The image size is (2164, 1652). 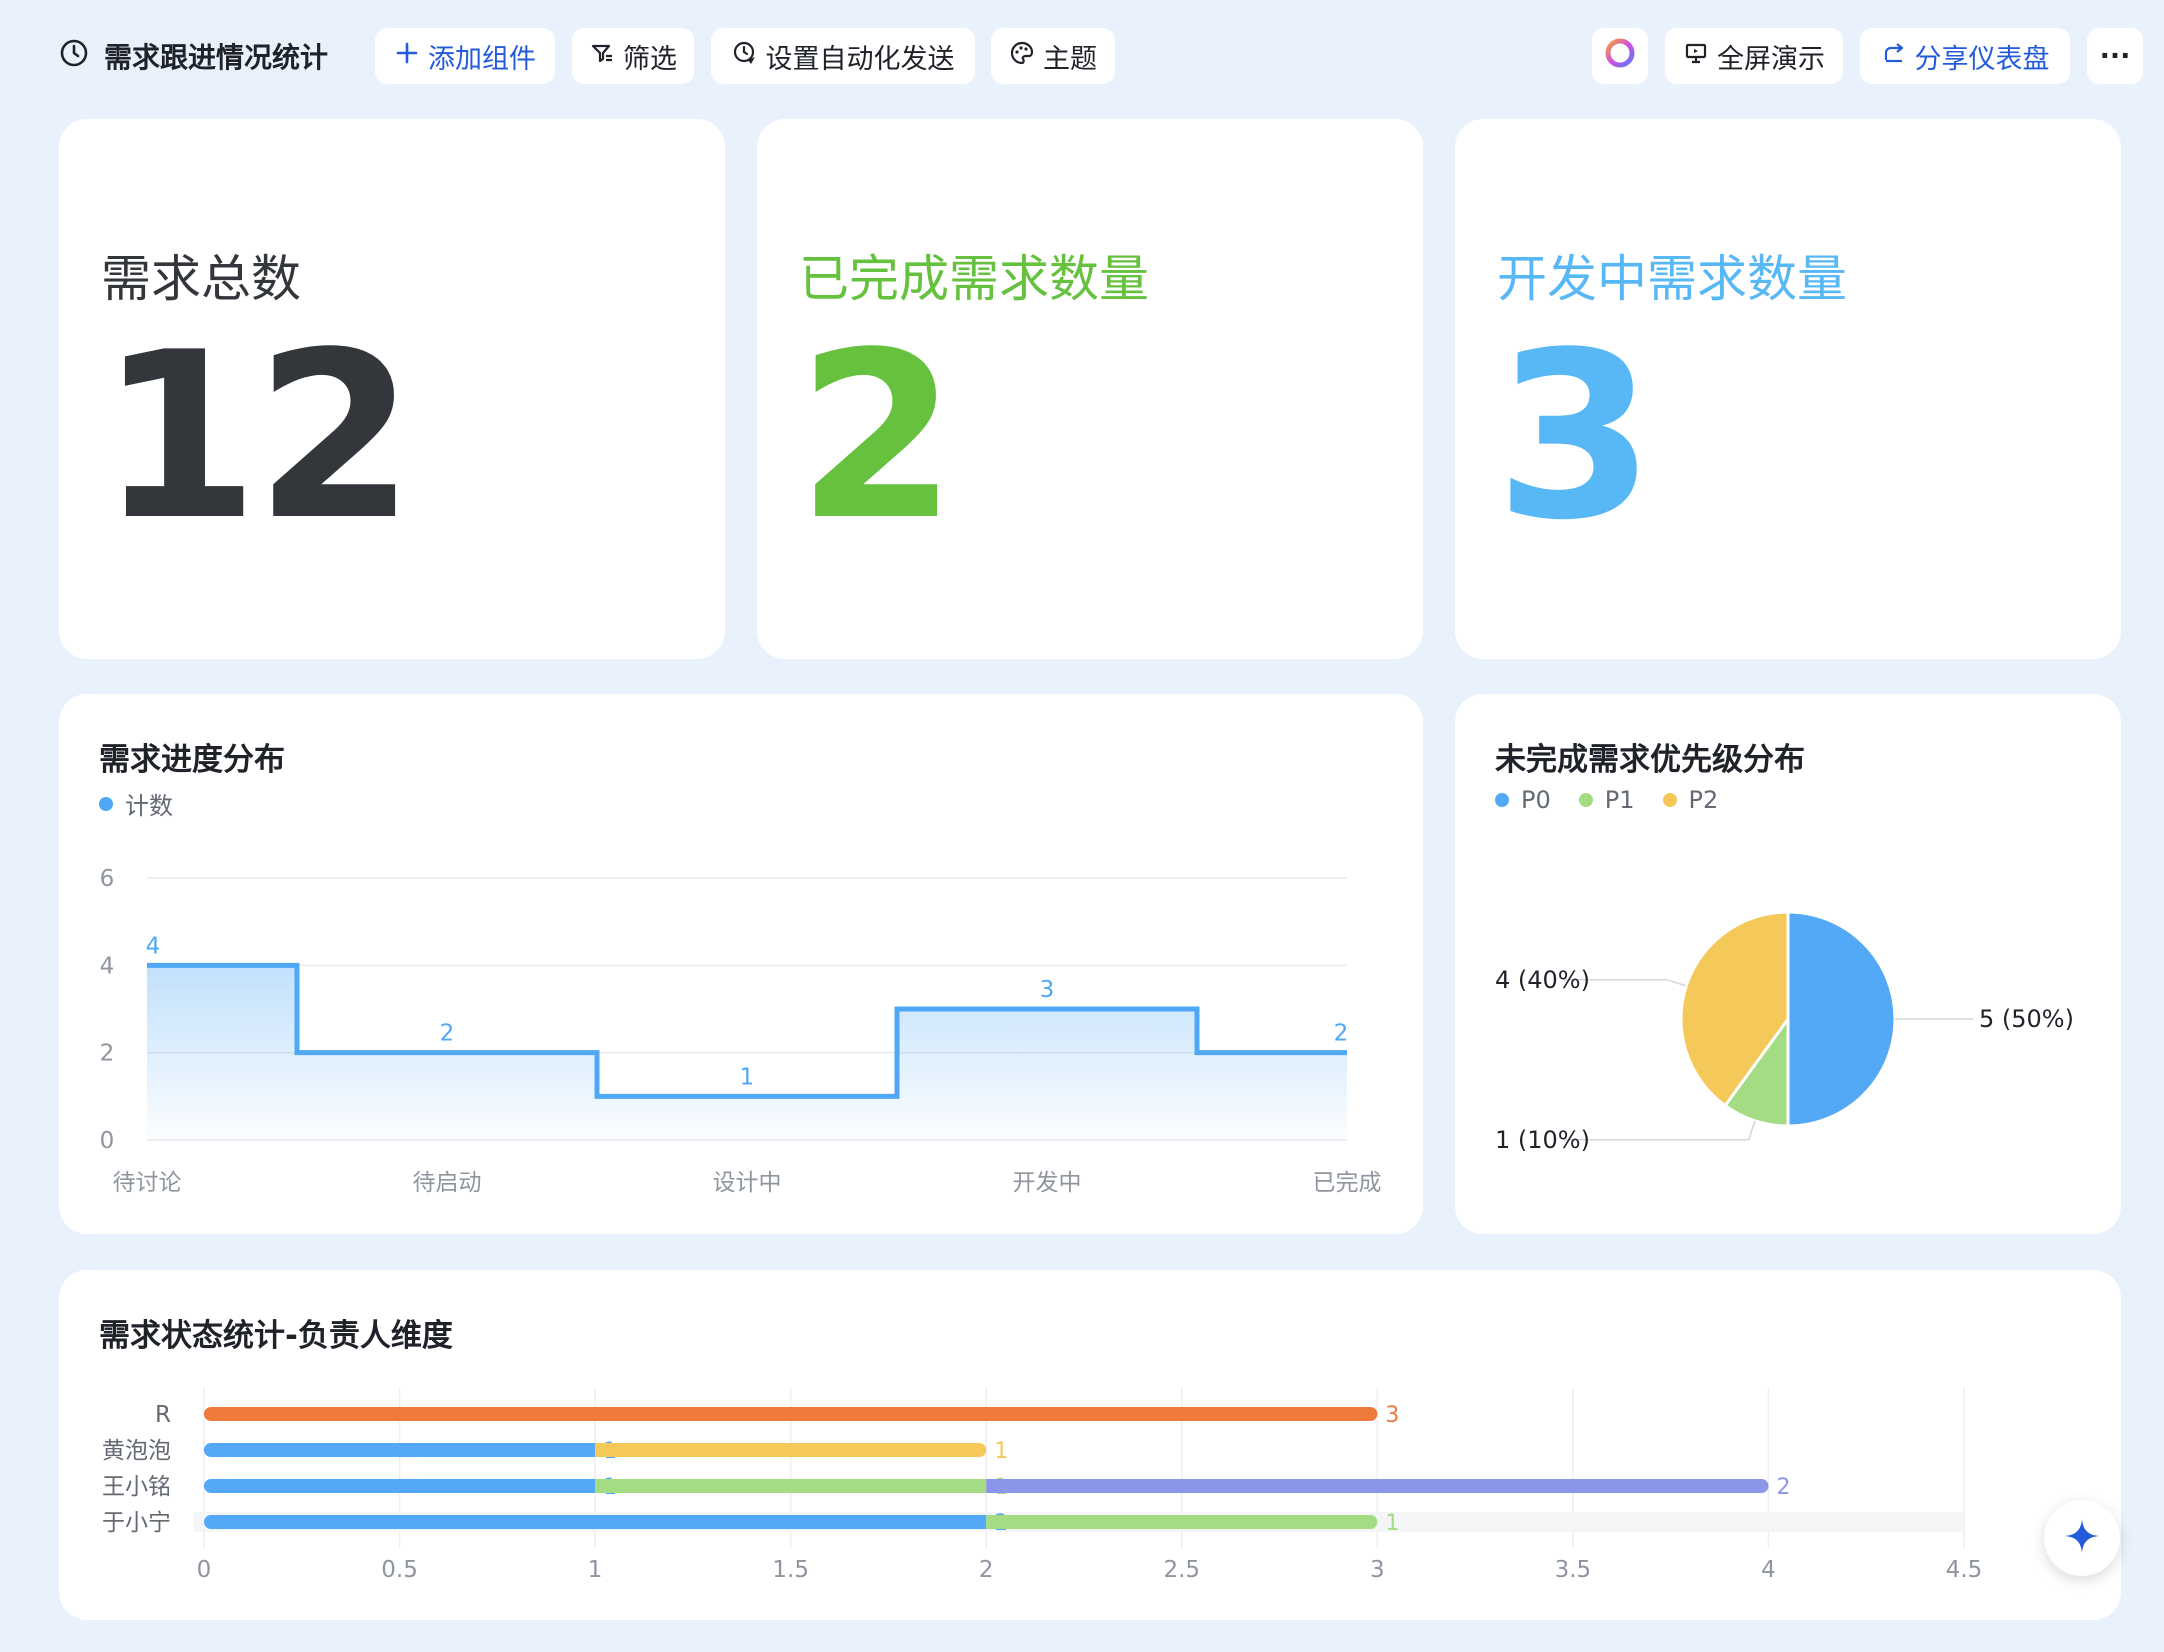 What do you see at coordinates (1181, 1570) in the screenshot?
I see `x-tick-label: 2.5` at bounding box center [1181, 1570].